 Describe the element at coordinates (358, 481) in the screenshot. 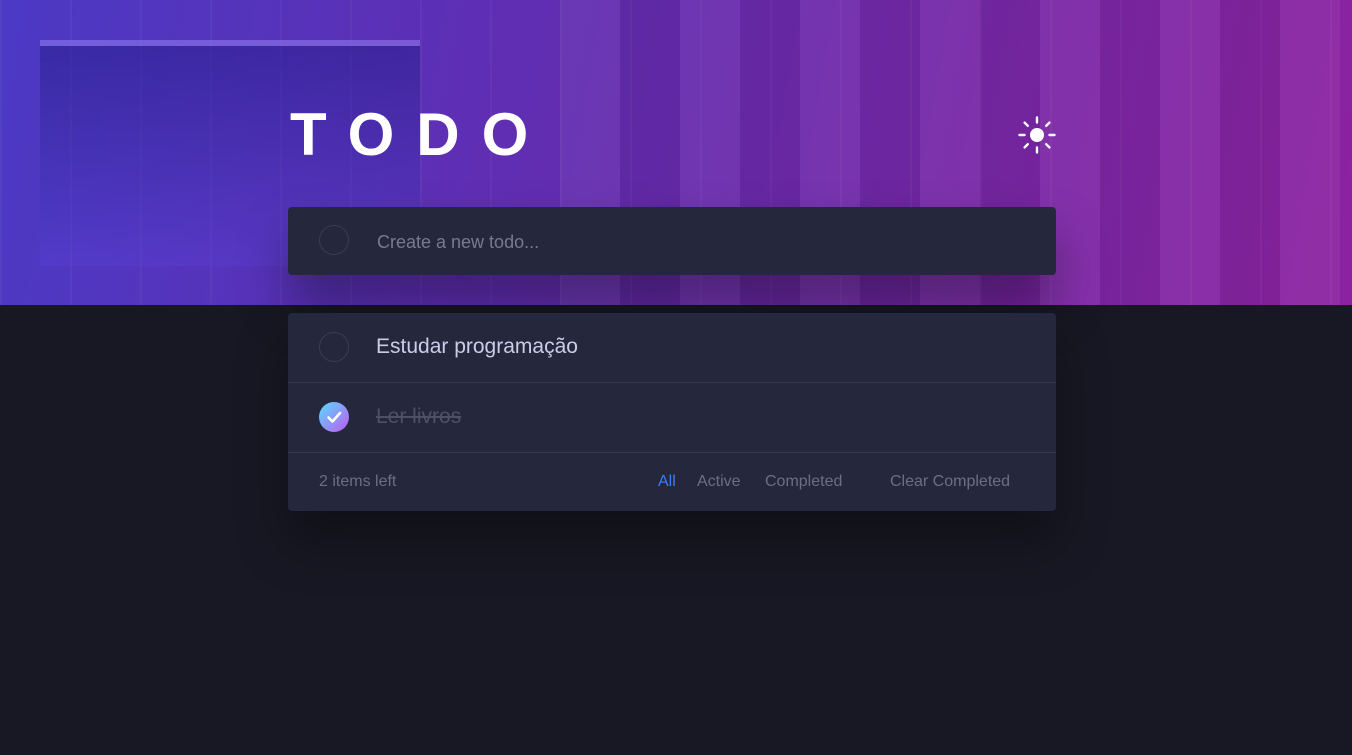

I see `items-left-count: 2 items left` at that location.